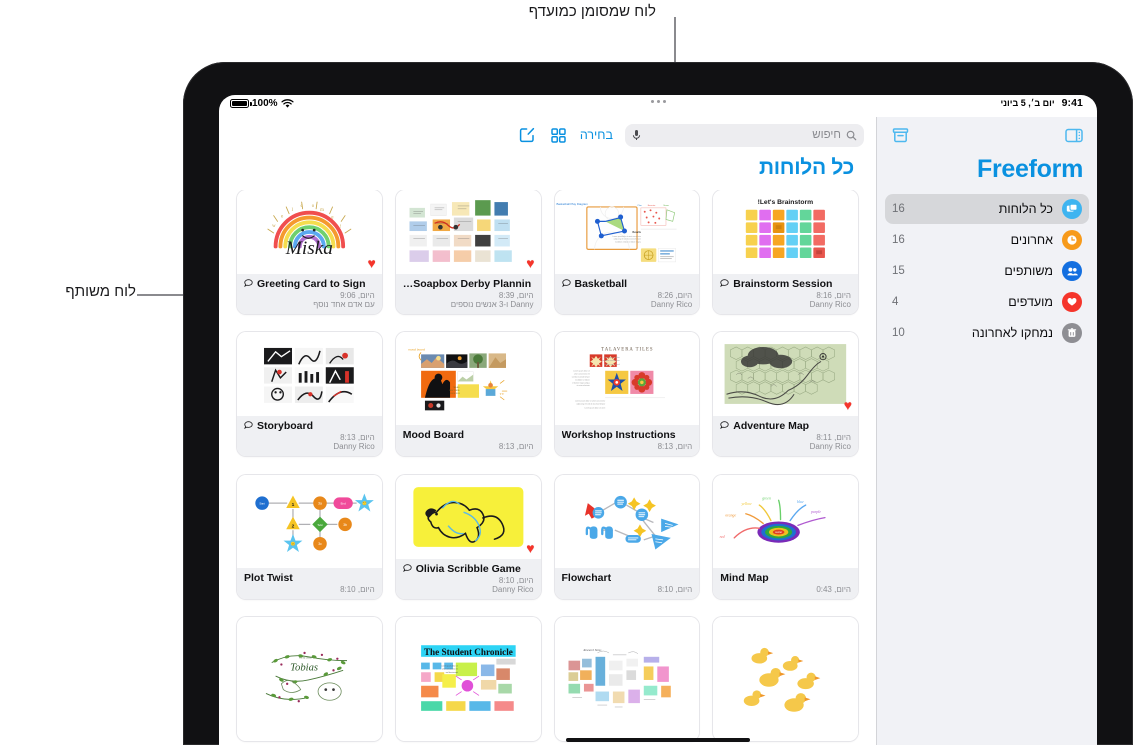 This screenshot has width=1136, height=747. I want to click on svg-text: red, so click(722, 536).